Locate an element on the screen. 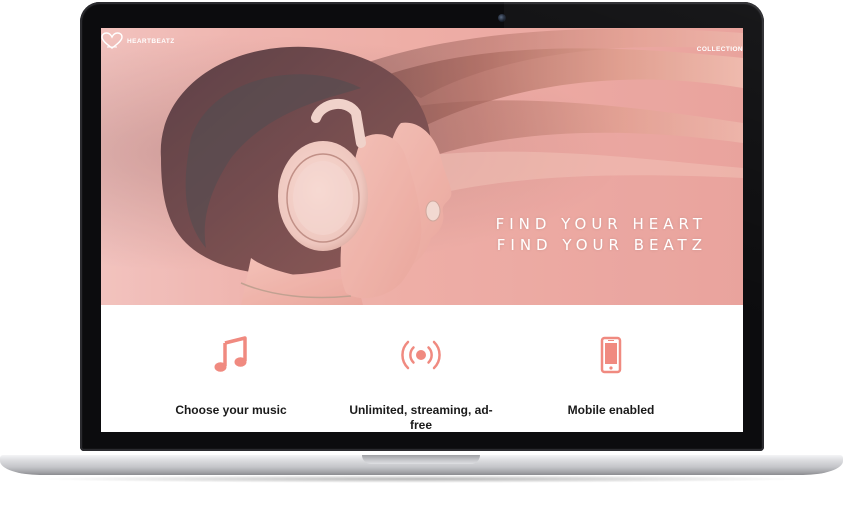 This screenshot has width=843, height=510. music-note-icon is located at coordinates (230, 354).